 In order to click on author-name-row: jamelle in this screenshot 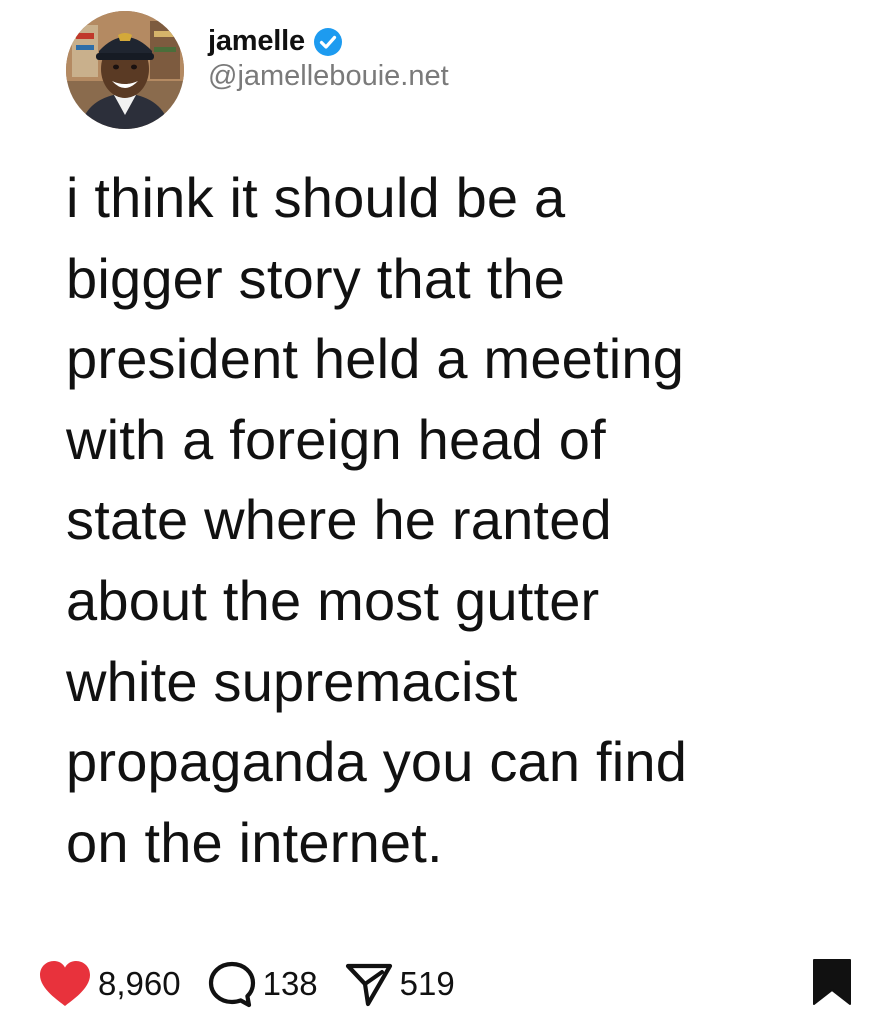, I will do `click(328, 41)`.